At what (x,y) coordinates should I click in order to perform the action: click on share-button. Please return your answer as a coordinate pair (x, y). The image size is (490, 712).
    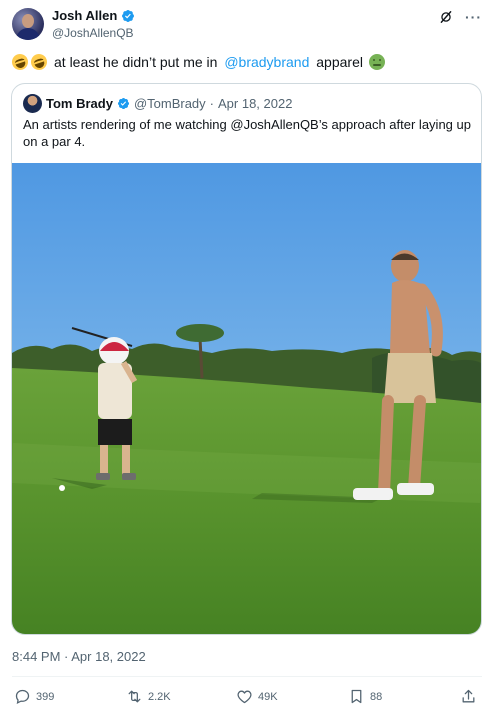
    Looking at the image, I should click on (468, 696).